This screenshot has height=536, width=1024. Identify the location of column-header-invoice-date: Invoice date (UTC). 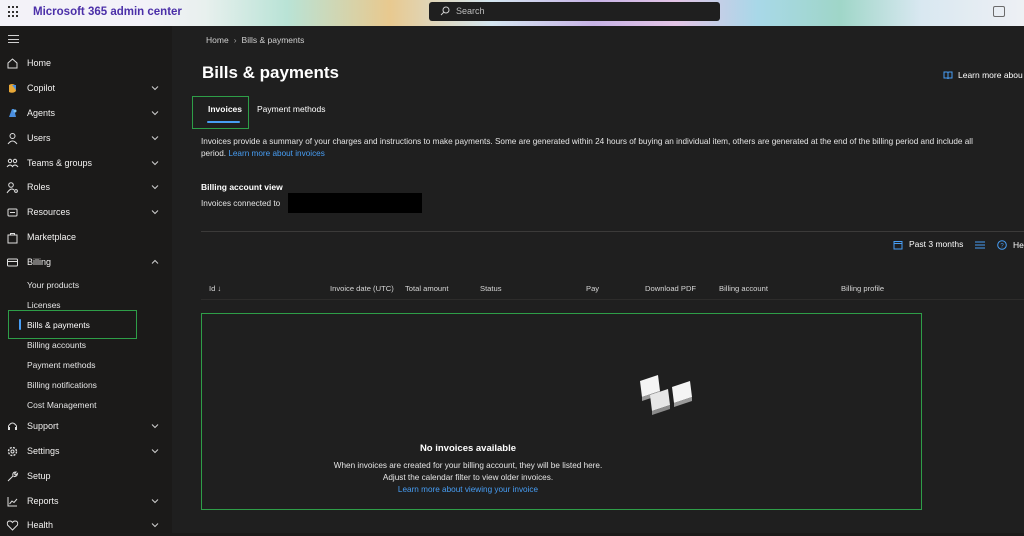
(362, 288).